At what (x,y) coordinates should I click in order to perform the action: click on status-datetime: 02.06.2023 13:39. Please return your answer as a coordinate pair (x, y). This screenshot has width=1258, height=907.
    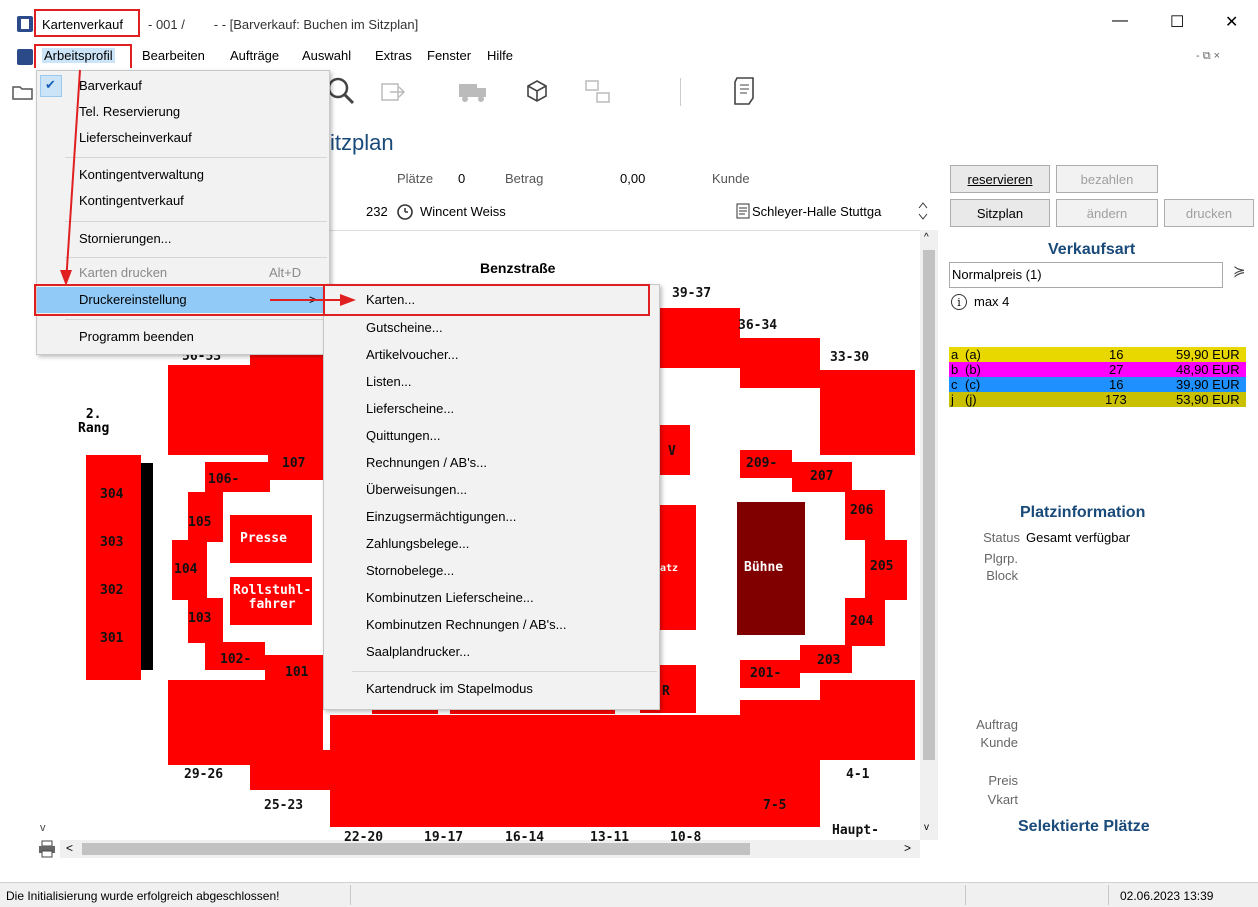
    Looking at the image, I should click on (1167, 896).